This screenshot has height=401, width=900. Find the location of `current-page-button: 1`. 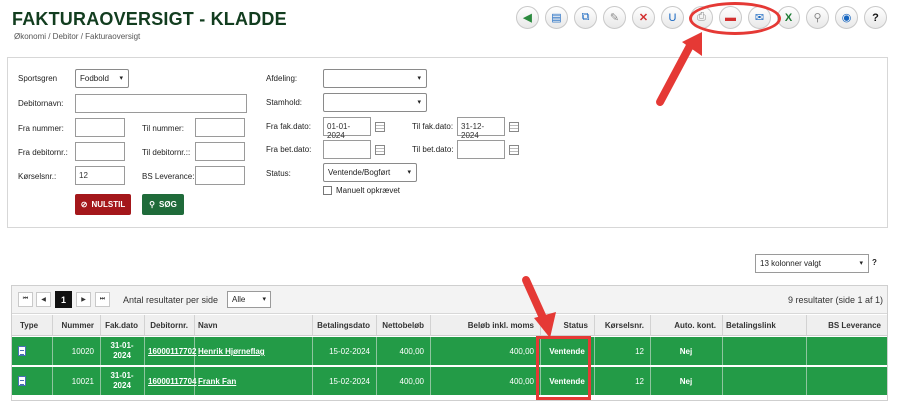

current-page-button: 1 is located at coordinates (63, 299).